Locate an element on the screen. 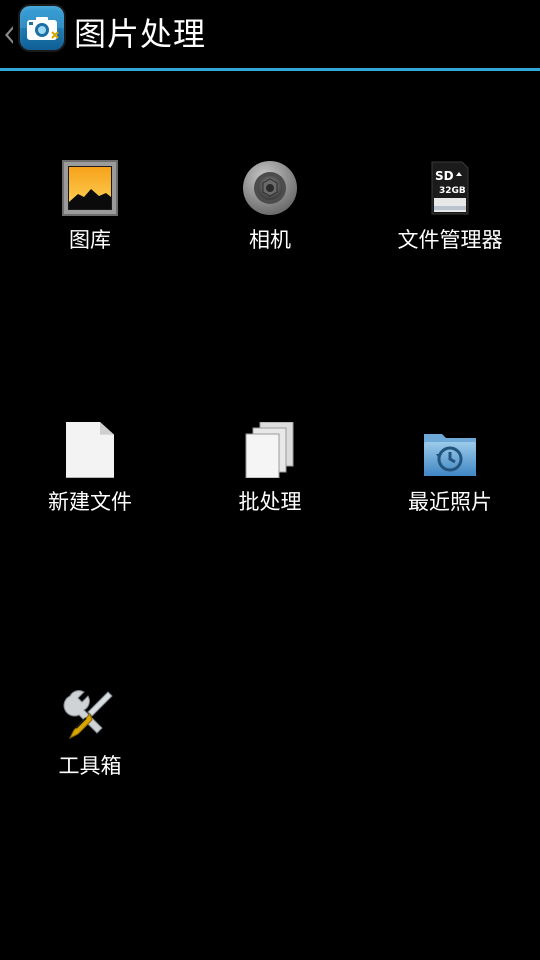  grid-item-batch: 批处理 is located at coordinates (270, 476).